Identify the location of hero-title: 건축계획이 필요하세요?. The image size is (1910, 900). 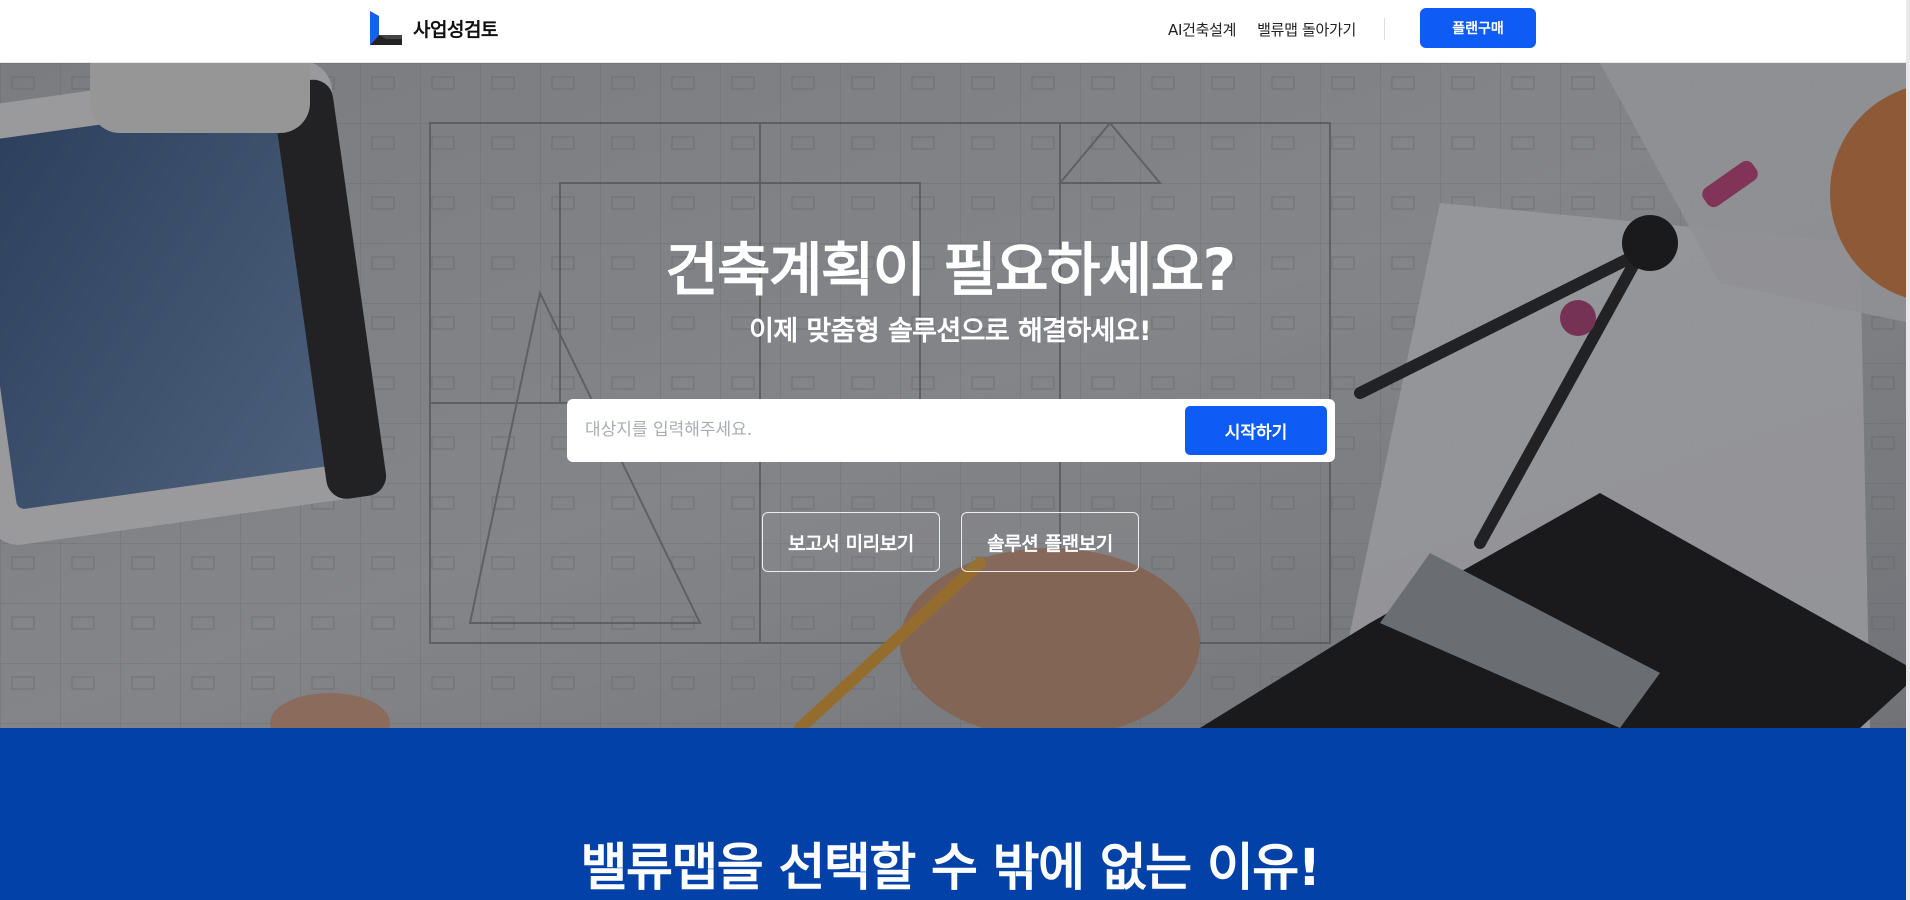
(950, 270).